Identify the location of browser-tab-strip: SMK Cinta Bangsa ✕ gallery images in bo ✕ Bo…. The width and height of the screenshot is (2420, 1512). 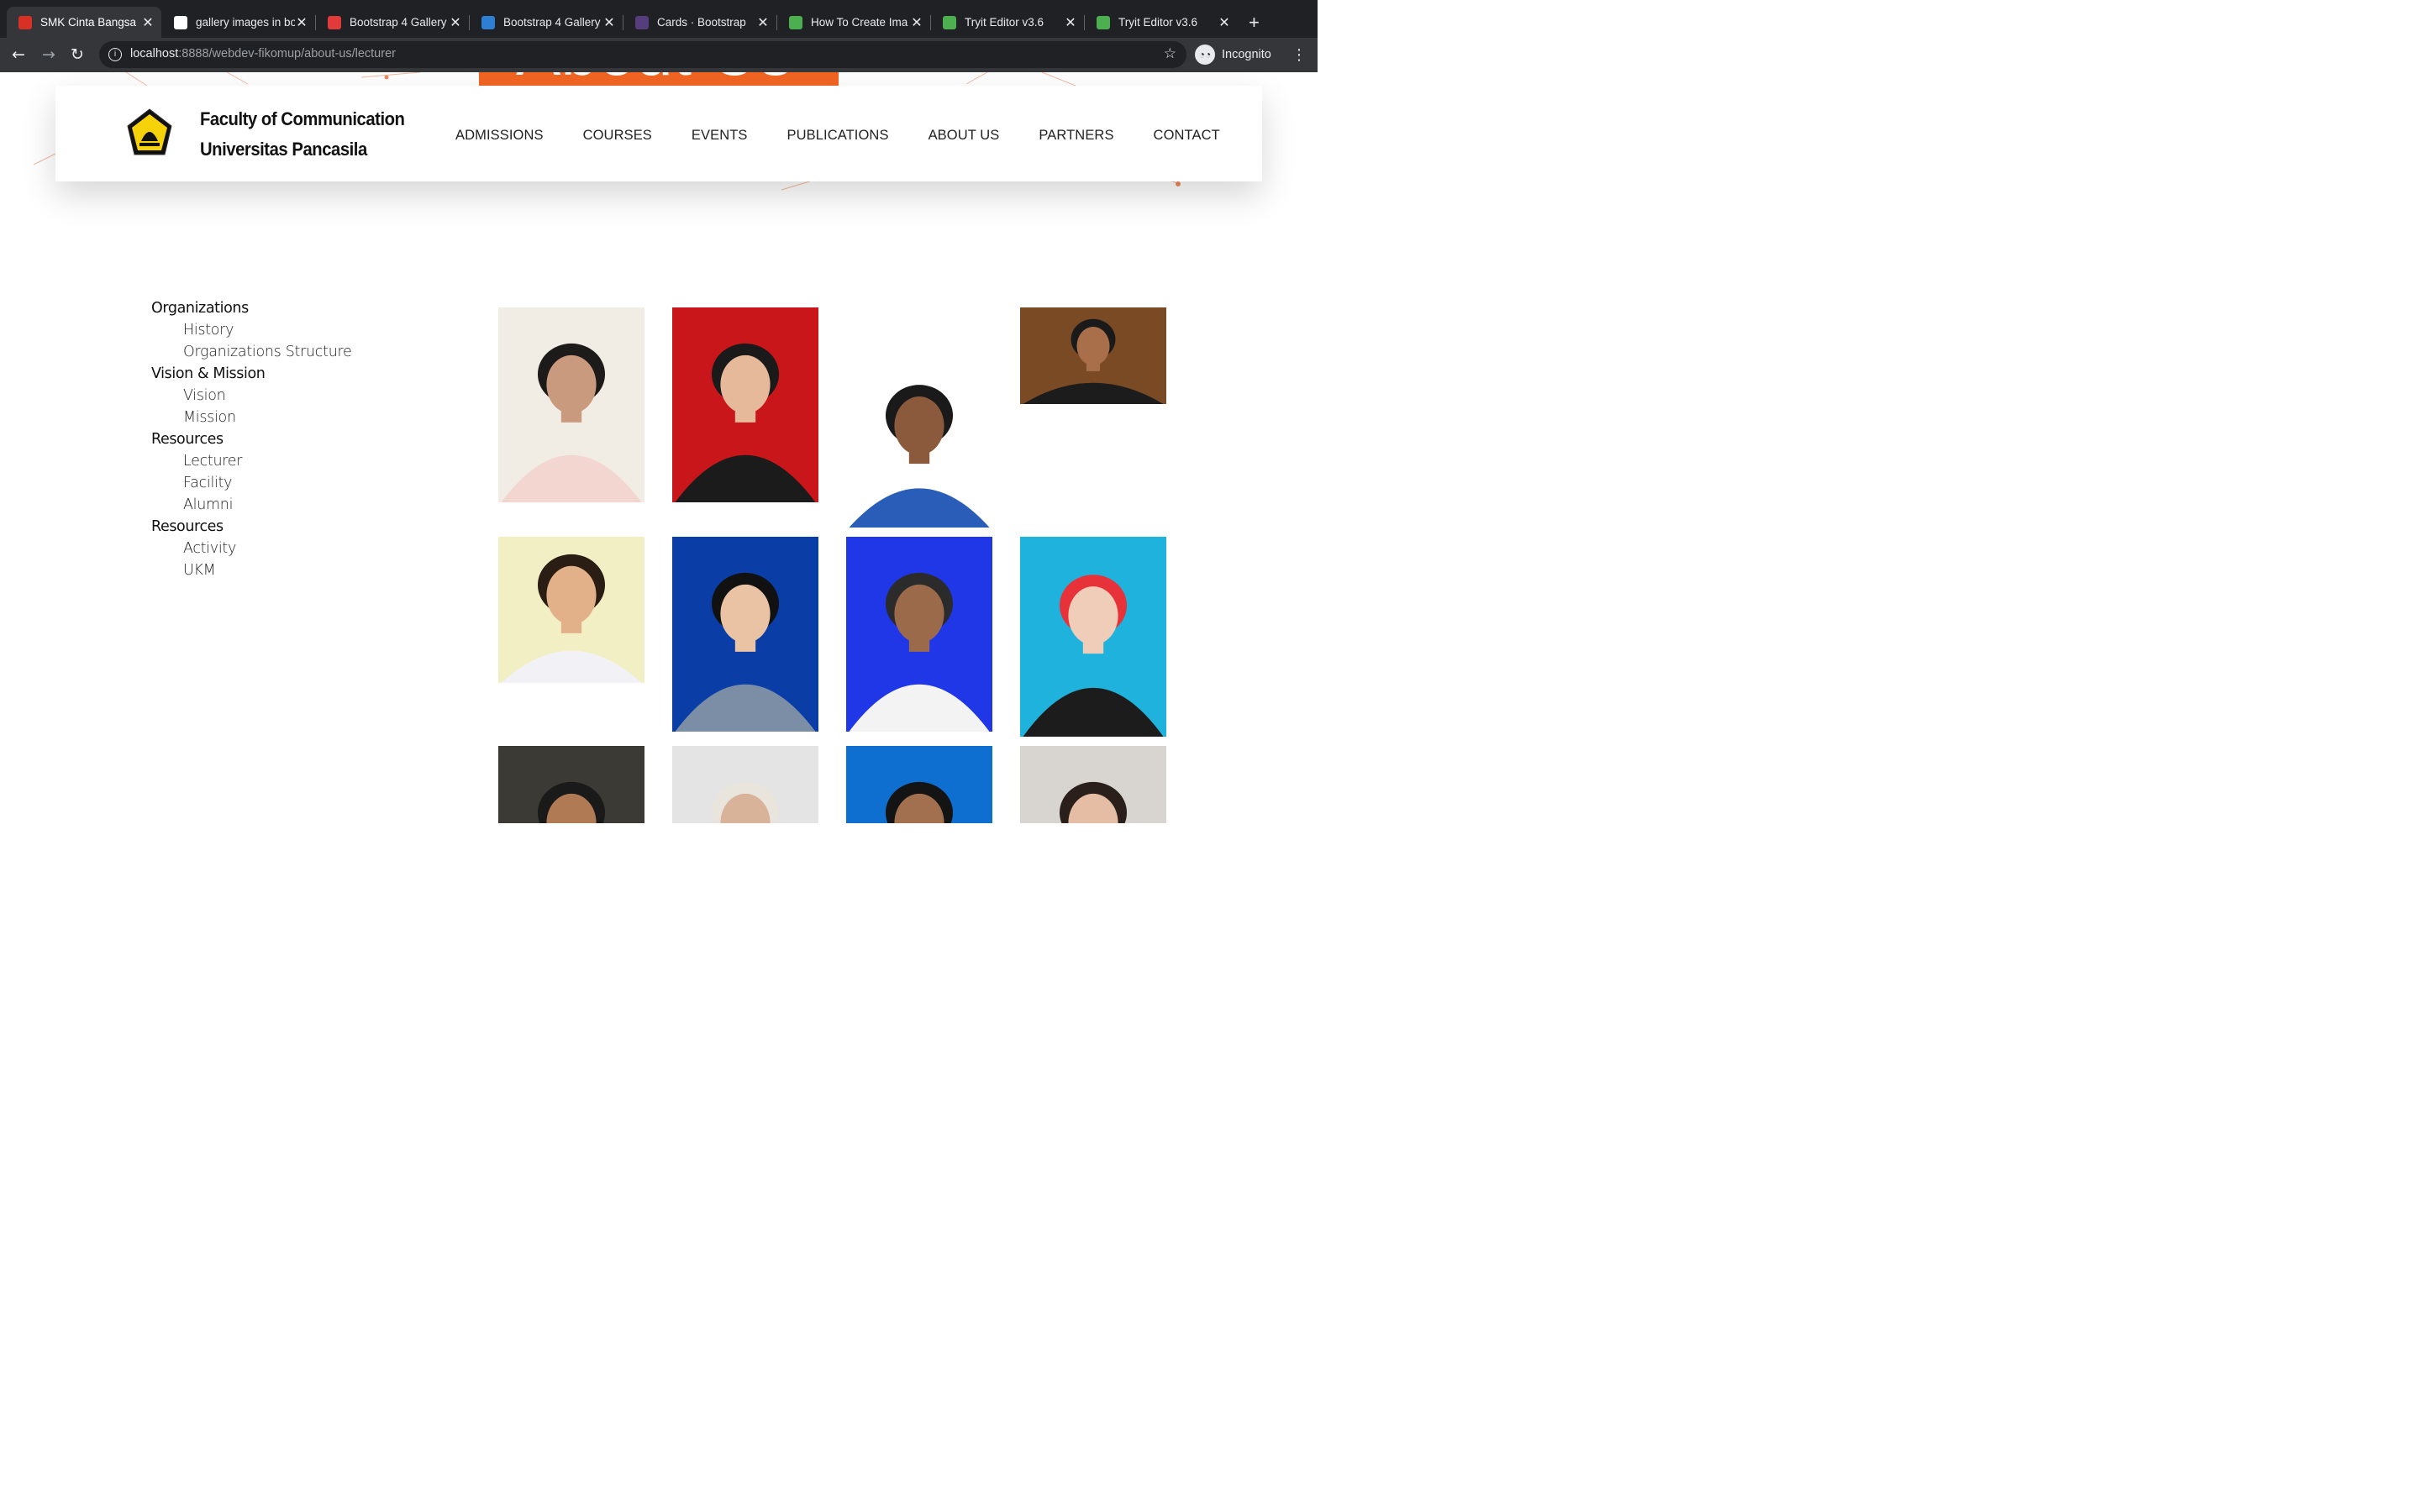
(659, 19).